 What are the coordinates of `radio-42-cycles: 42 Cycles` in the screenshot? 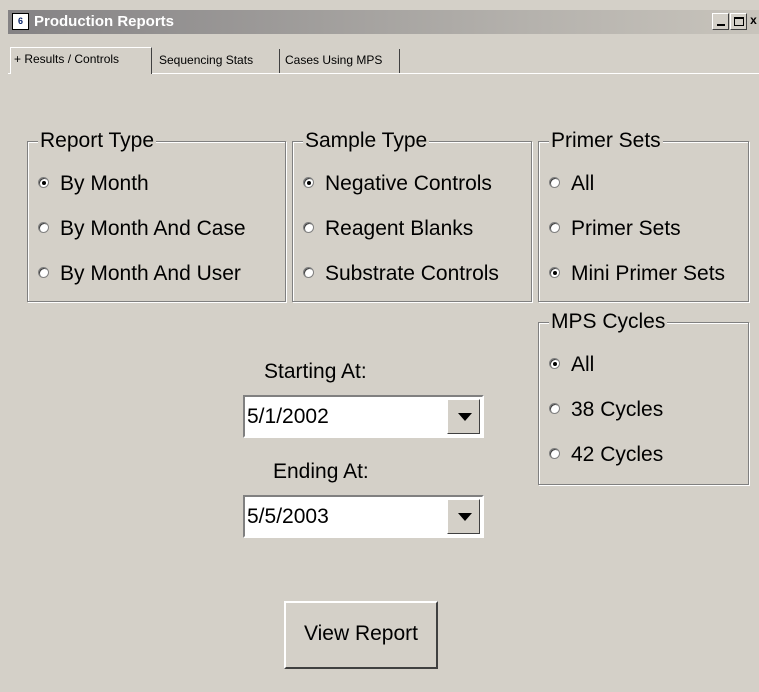 It's located at (606, 455).